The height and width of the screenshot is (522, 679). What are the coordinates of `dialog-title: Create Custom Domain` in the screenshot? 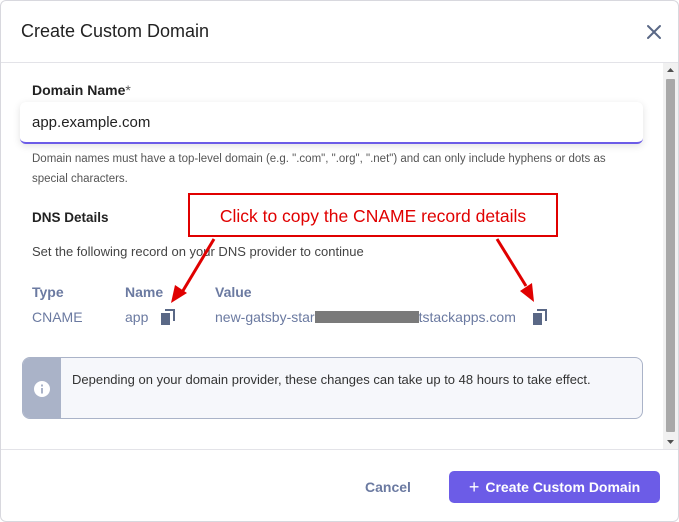 It's located at (115, 31).